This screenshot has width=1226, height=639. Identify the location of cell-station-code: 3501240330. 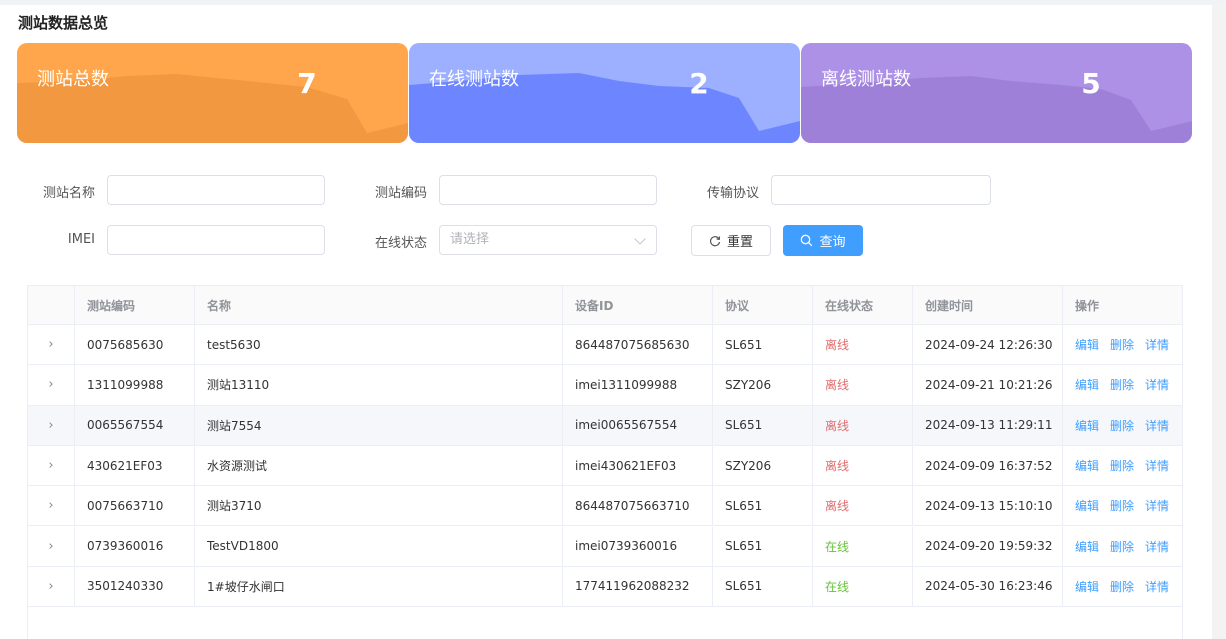
(135, 586).